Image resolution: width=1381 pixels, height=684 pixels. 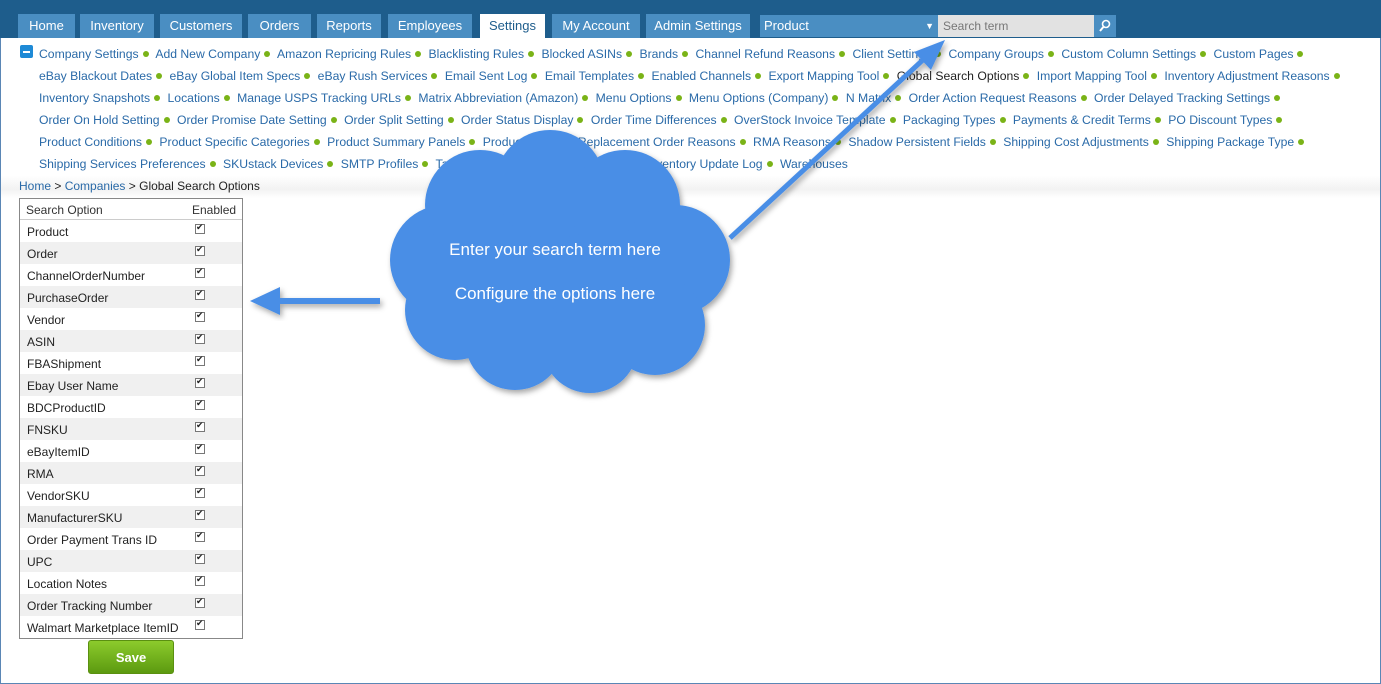 I want to click on callout-text-options: Configure the options here, so click(x=555, y=293).